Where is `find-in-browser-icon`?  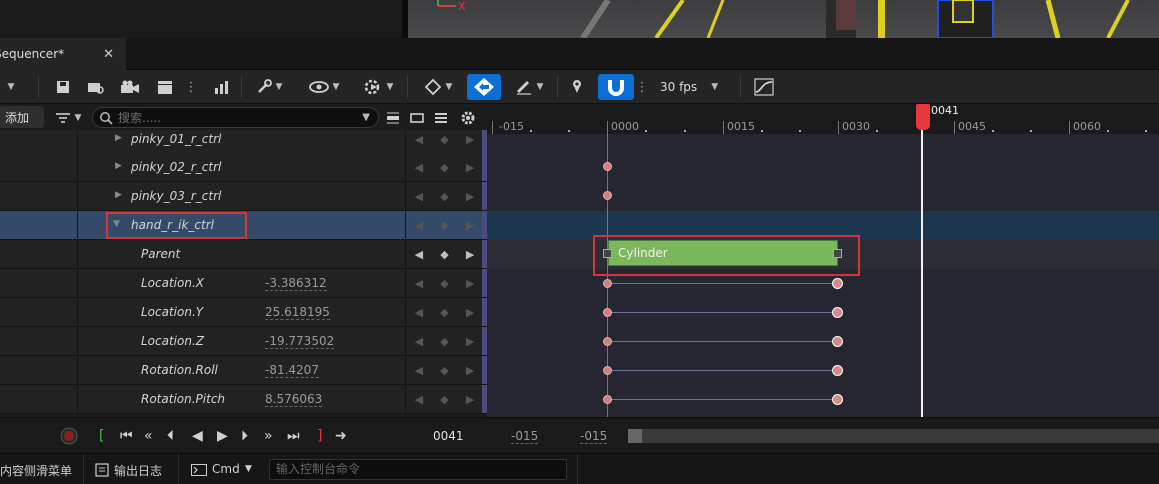 find-in-browser-icon is located at coordinates (96, 87).